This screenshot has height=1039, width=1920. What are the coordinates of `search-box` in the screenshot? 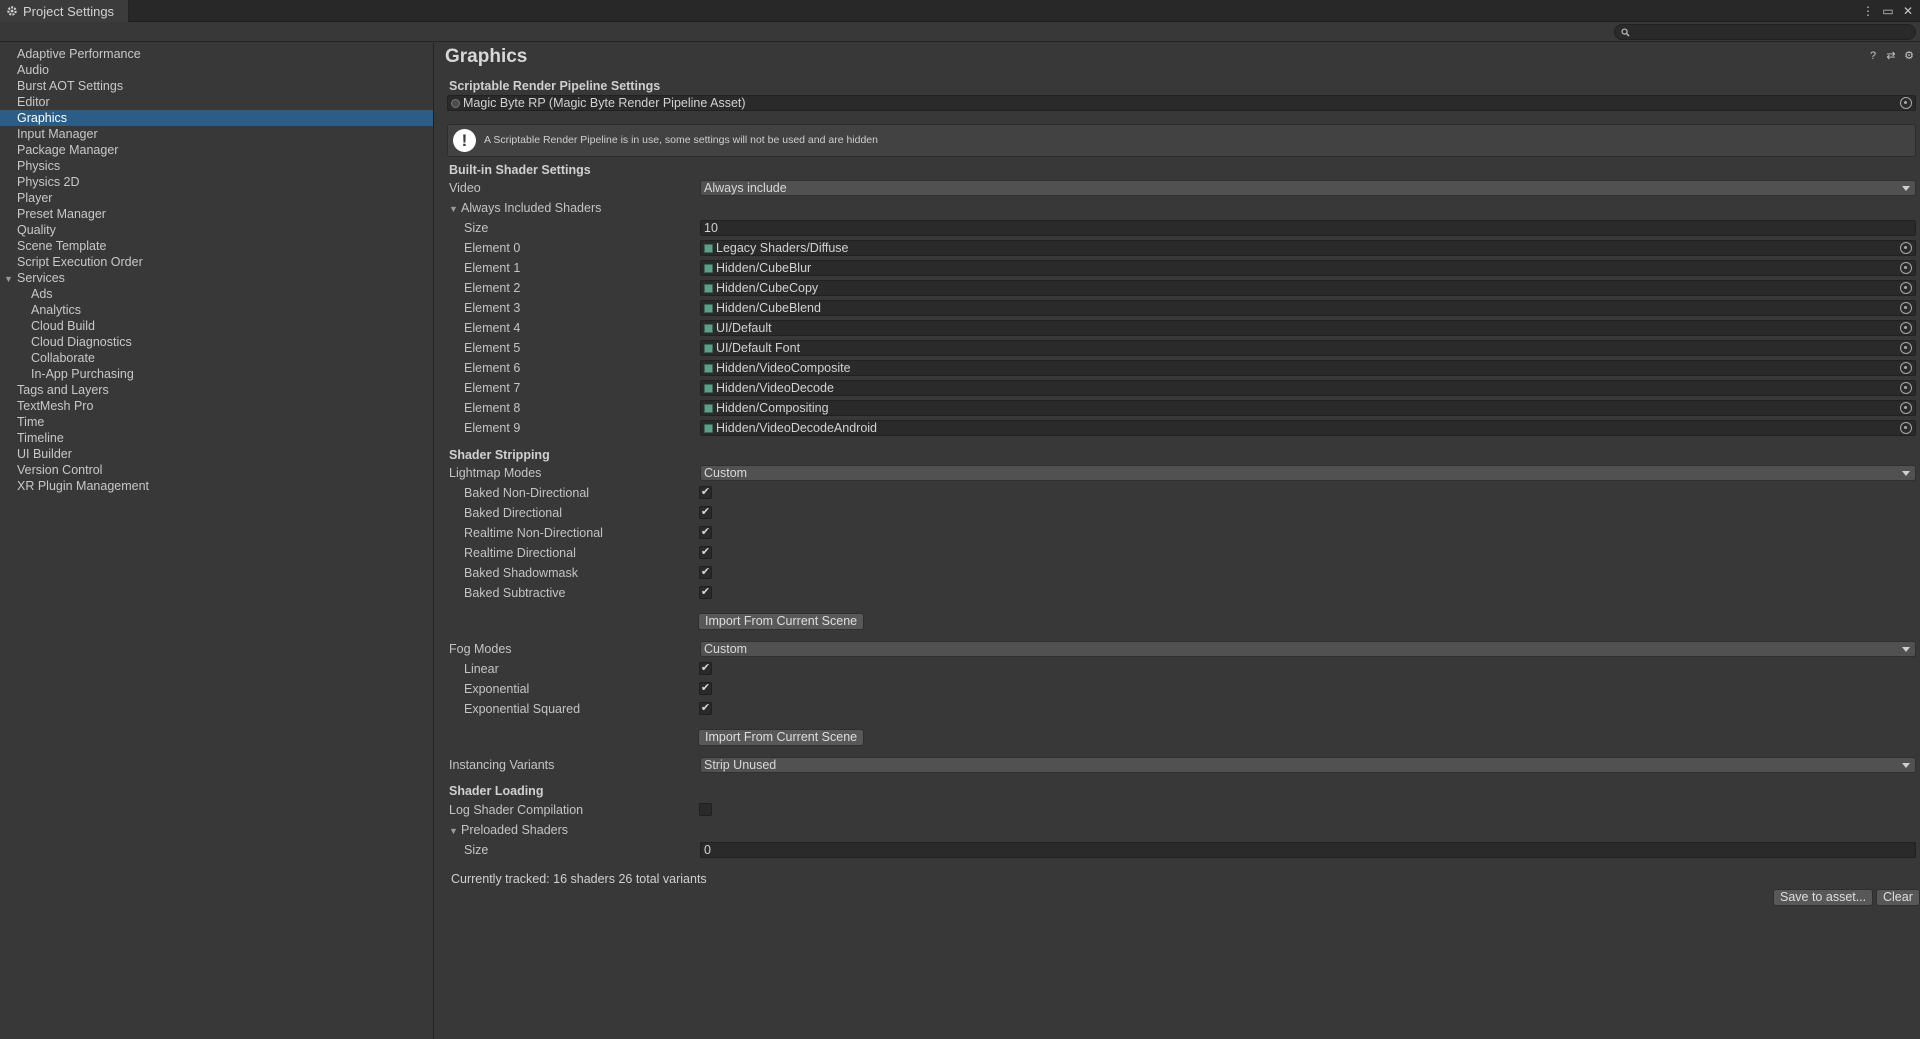 It's located at (1765, 32).